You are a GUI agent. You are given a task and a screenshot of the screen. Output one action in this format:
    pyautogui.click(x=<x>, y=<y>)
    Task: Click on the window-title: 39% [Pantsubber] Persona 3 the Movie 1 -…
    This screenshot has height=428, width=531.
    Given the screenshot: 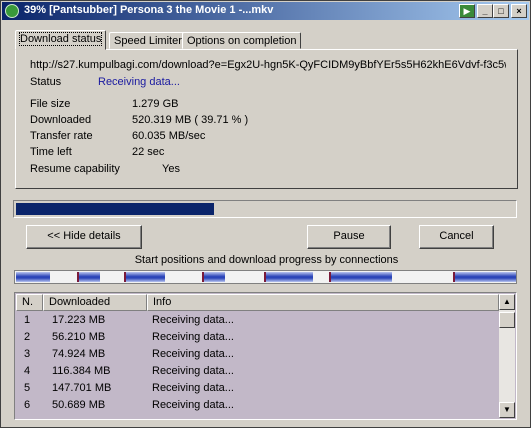 What is the action you would take?
    pyautogui.click(x=149, y=10)
    